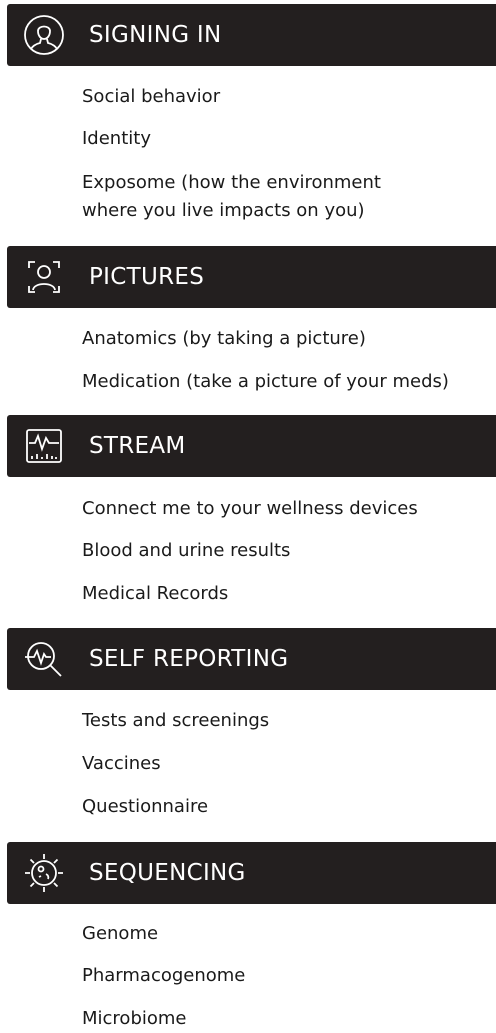  Describe the element at coordinates (167, 873) in the screenshot. I see `section-title: SEQUENCING` at that location.